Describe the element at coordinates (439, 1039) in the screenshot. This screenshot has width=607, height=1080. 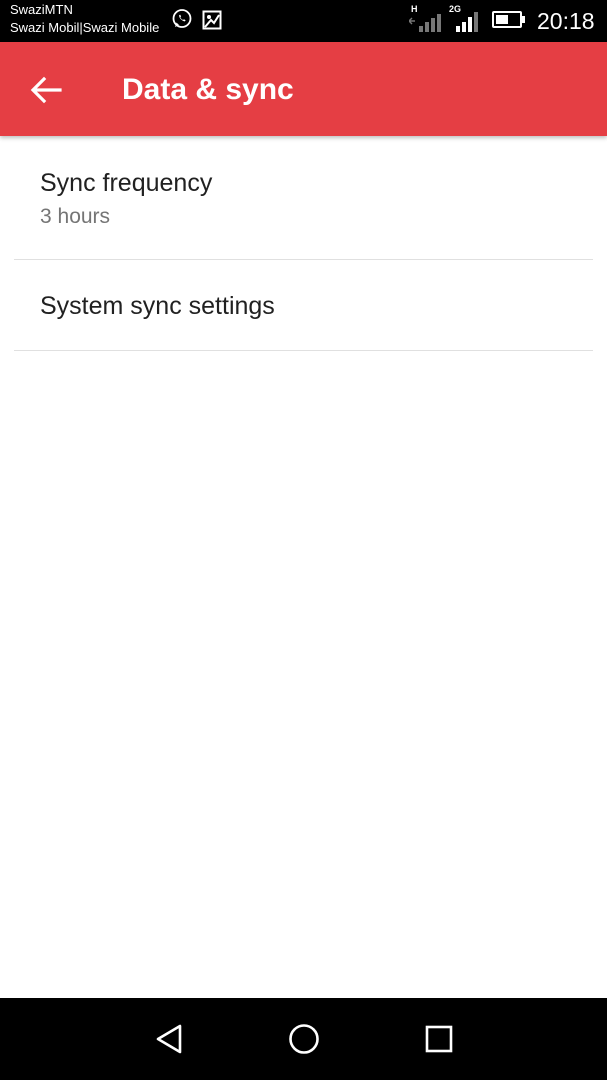
I see `recents-square-icon` at that location.